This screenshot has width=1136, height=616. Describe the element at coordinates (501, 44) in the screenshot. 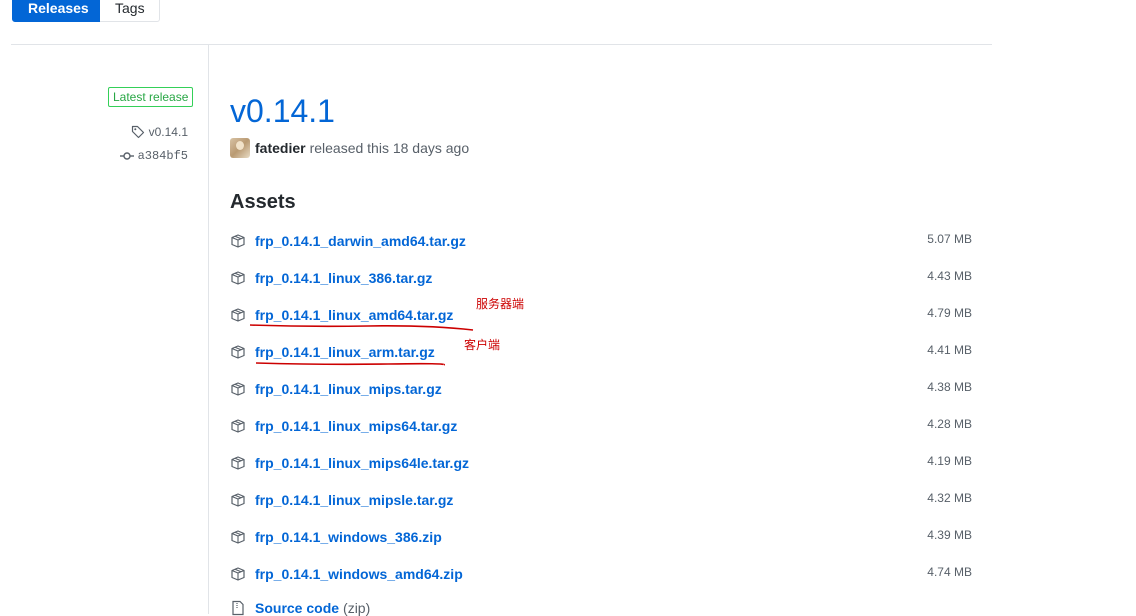

I see `header-divider` at that location.